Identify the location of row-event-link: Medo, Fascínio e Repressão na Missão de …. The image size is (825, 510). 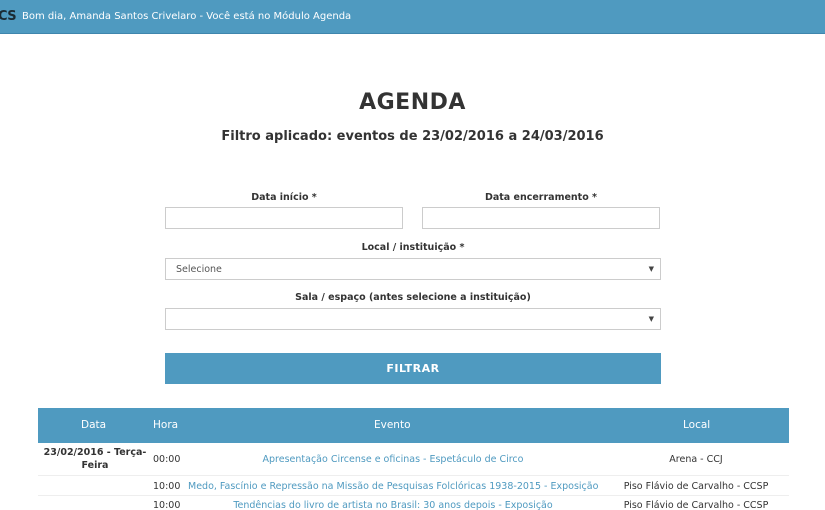
(393, 486).